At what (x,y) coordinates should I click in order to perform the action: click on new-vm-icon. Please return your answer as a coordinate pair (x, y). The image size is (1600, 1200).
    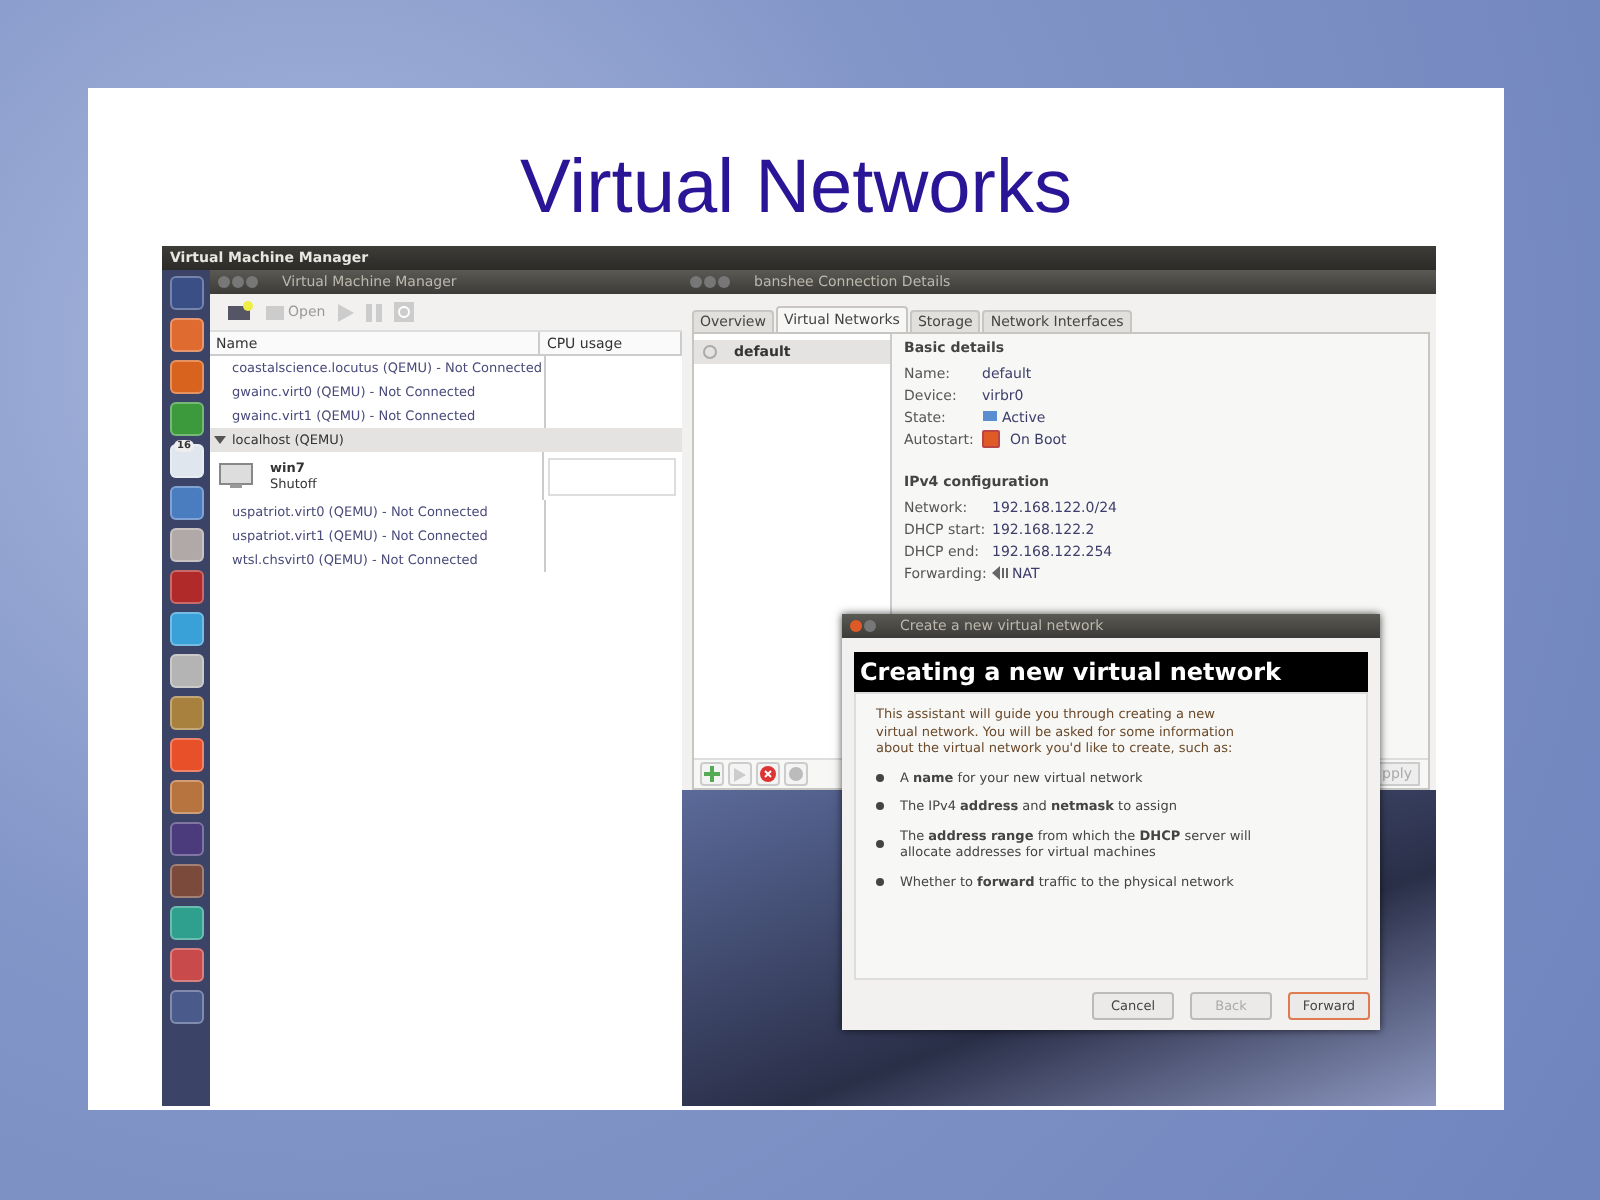
    Looking at the image, I should click on (240, 312).